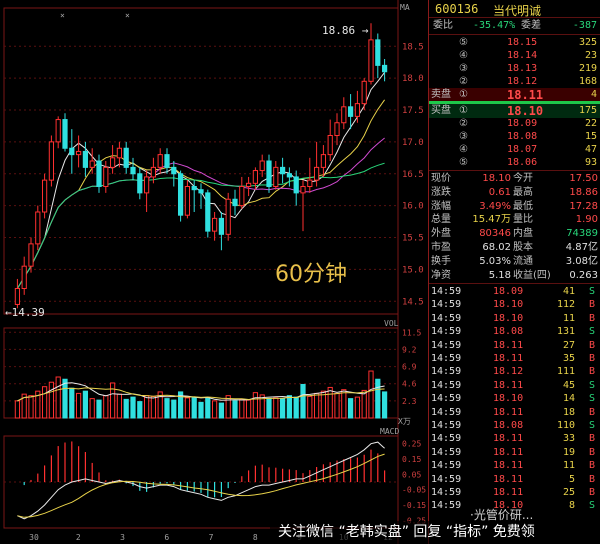  Describe the element at coordinates (391, 323) in the screenshot. I see `vol-tag: VOL` at that location.